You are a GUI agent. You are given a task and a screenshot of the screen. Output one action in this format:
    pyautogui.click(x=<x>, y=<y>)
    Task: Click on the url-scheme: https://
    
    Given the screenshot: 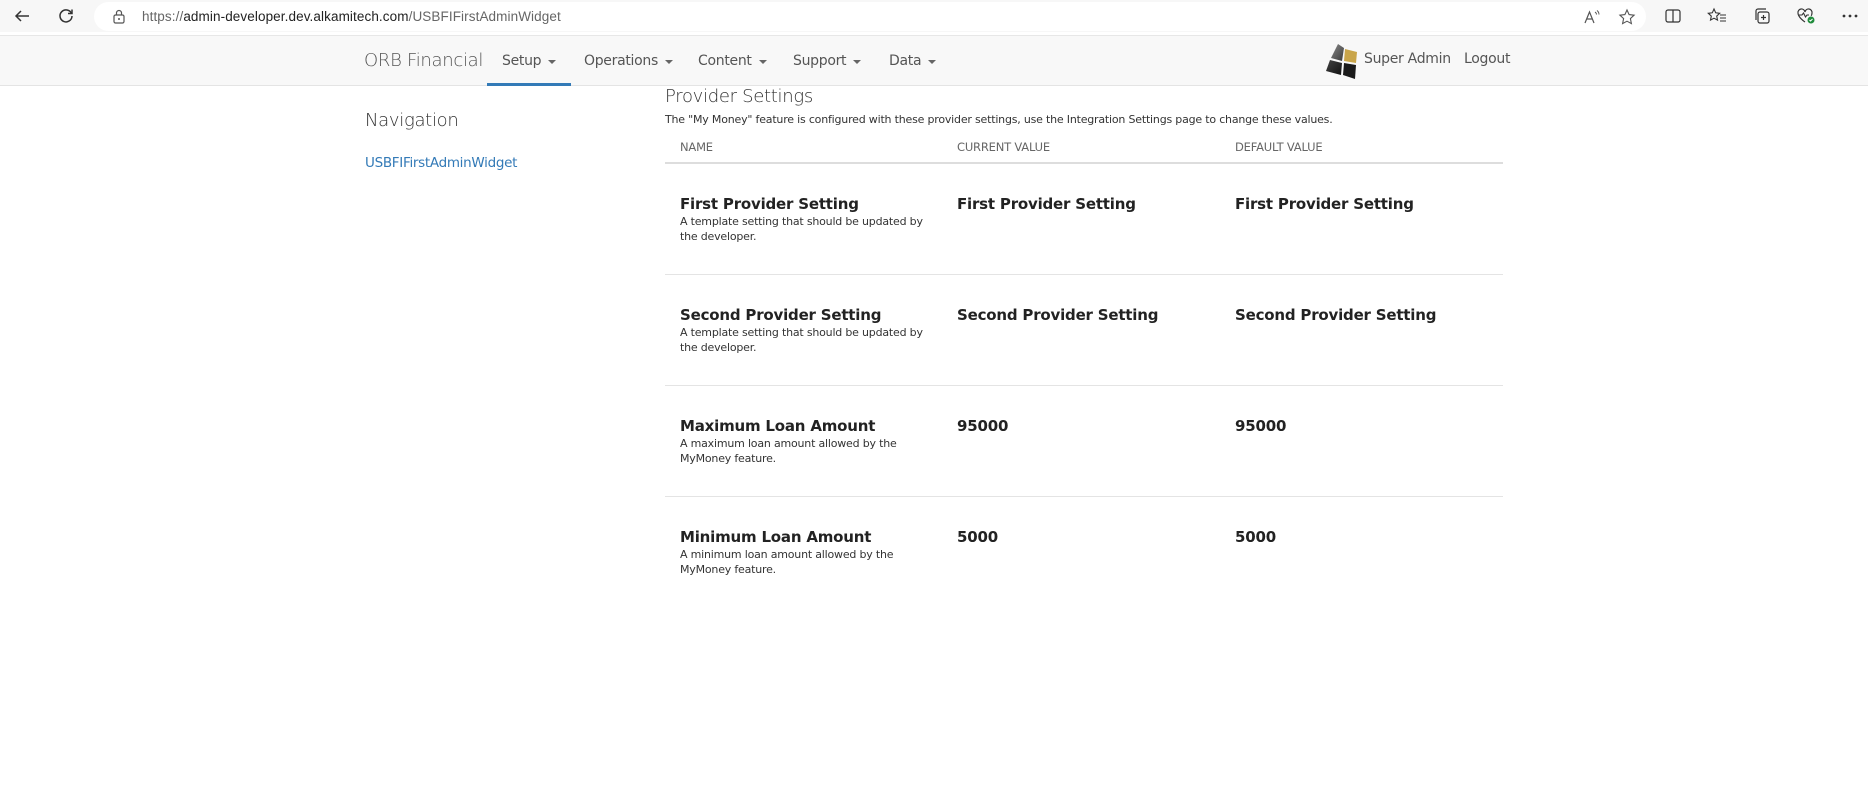 What is the action you would take?
    pyautogui.click(x=163, y=16)
    